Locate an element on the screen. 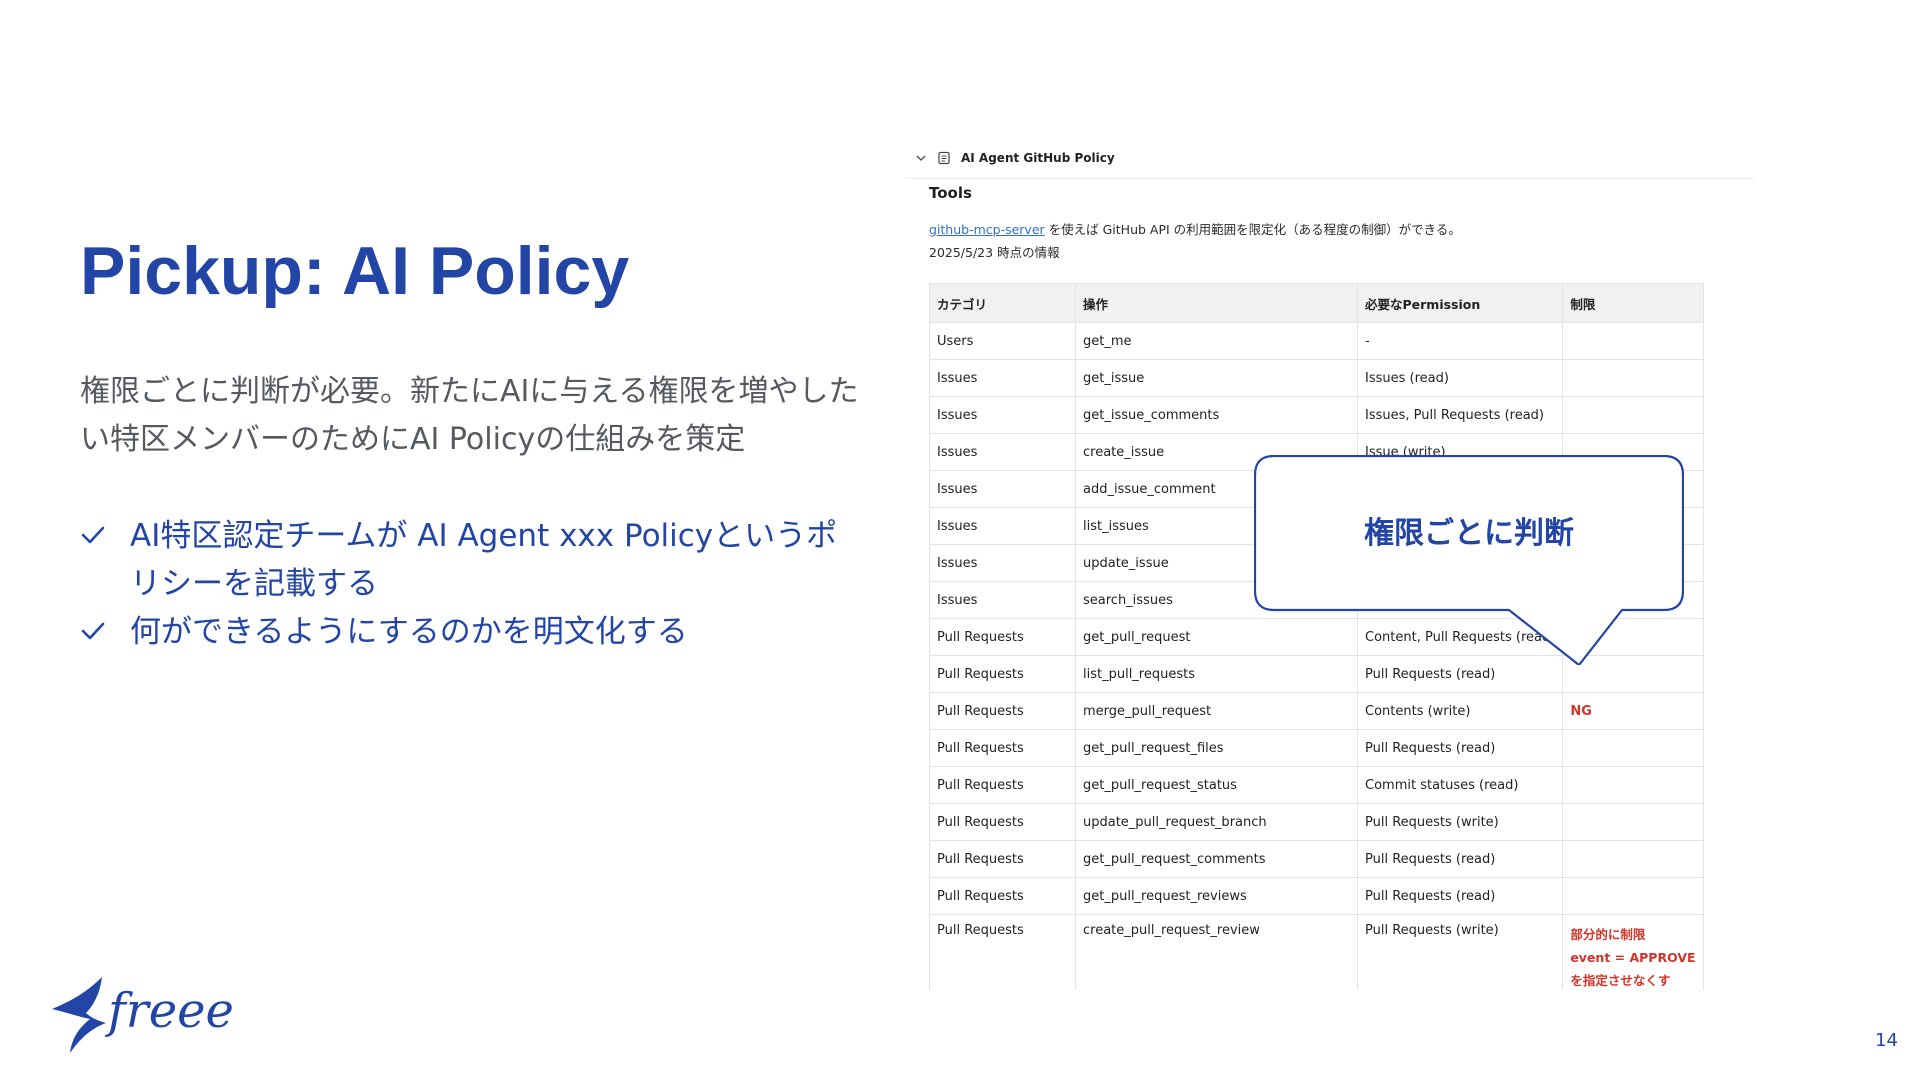 This screenshot has height=1080, width=1920. cell-permission: Contents (write) is located at coordinates (1460, 711).